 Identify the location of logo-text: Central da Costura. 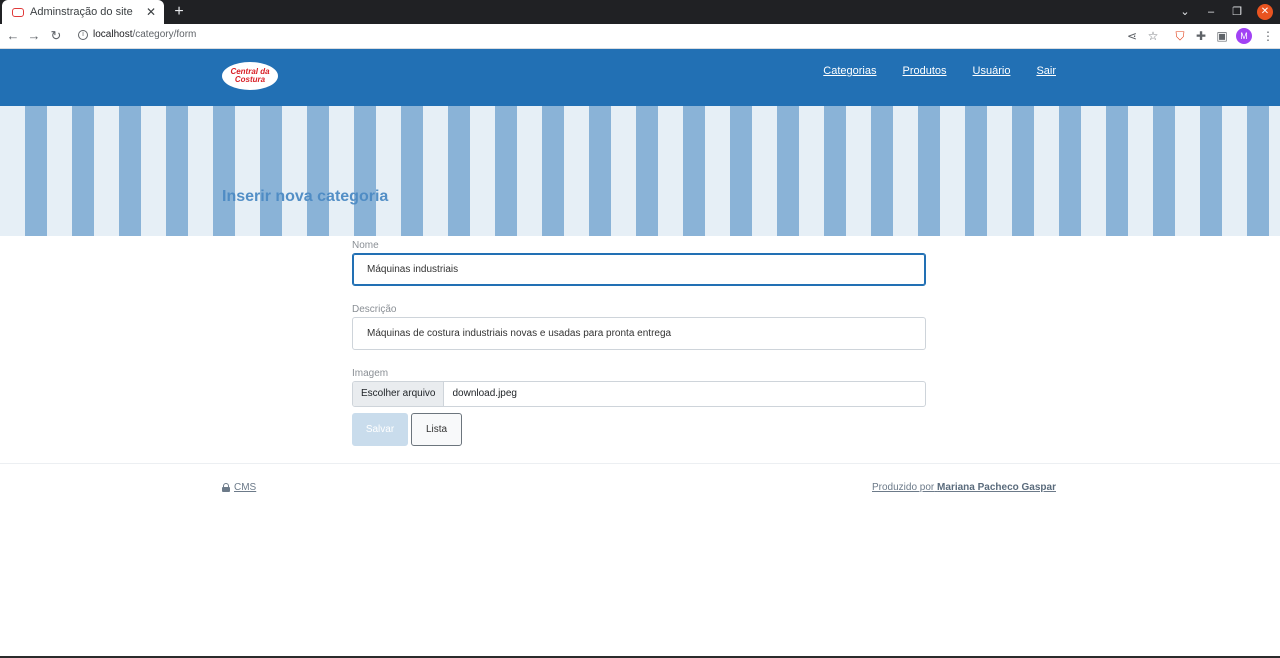
(249, 76).